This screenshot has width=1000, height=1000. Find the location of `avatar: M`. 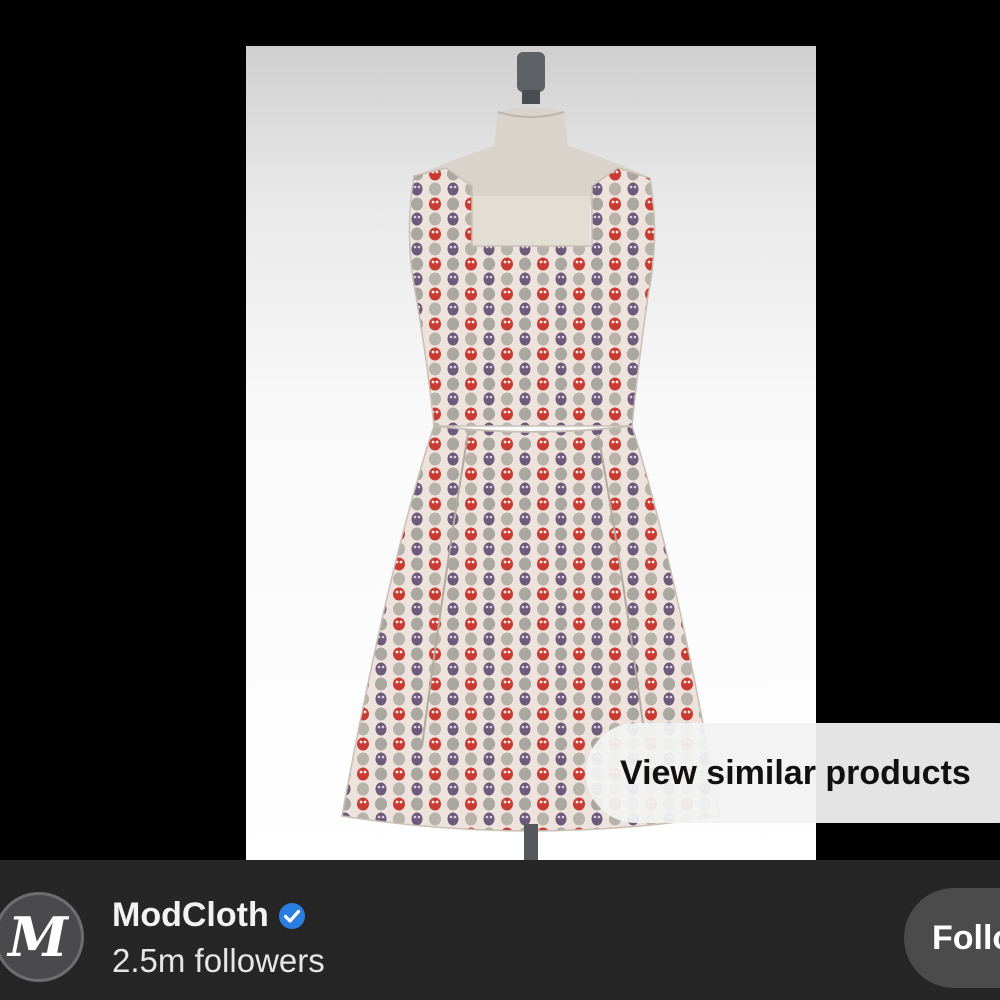

avatar: M is located at coordinates (42, 937).